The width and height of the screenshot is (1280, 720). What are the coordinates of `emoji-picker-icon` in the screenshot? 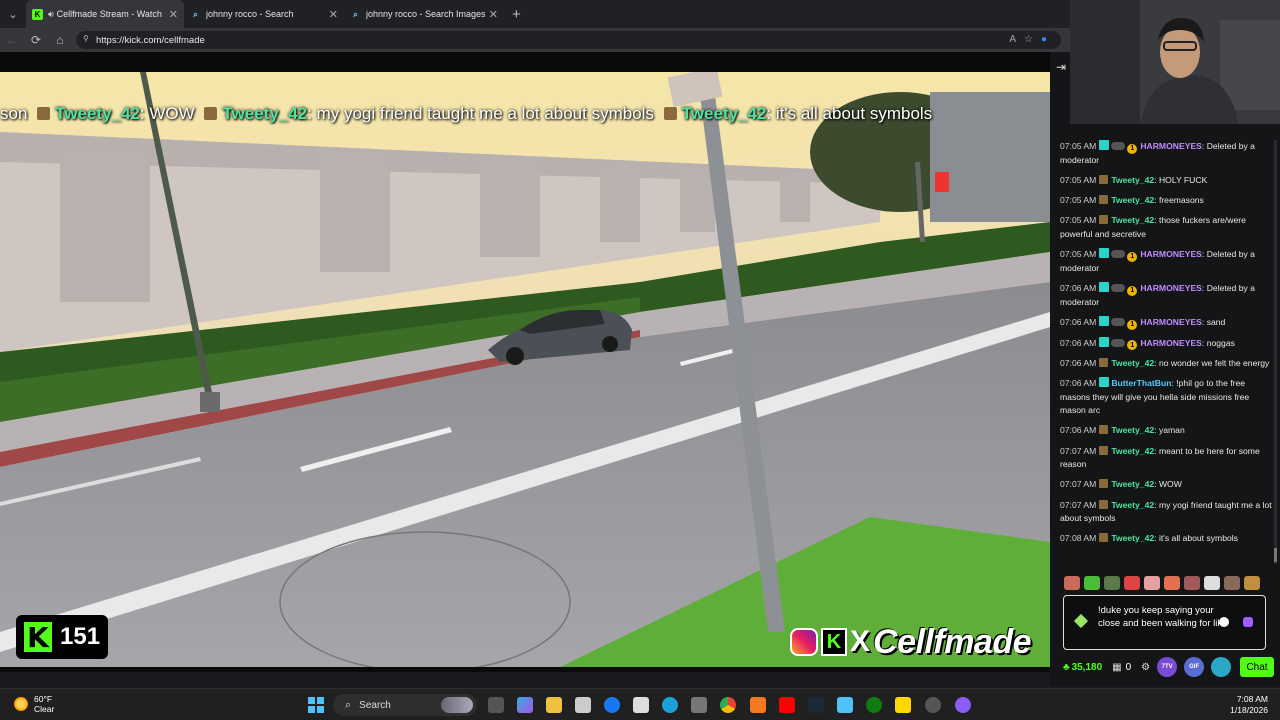 It's located at (1224, 622).